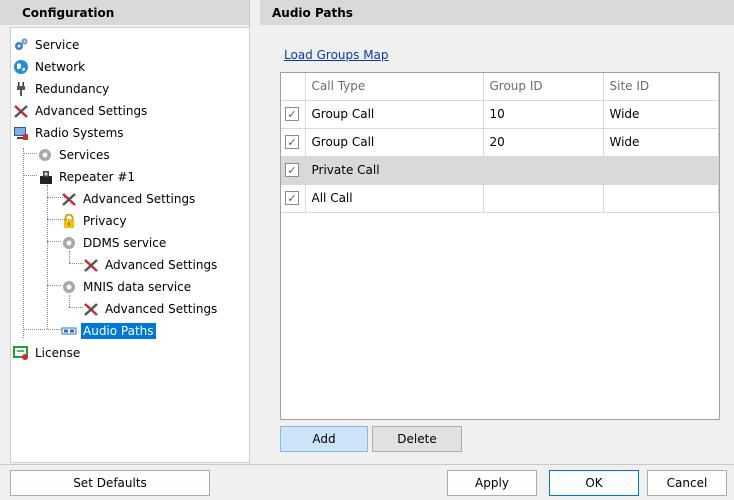 The width and height of the screenshot is (734, 500). Describe the element at coordinates (324, 439) in the screenshot. I see `add-button: Add` at that location.